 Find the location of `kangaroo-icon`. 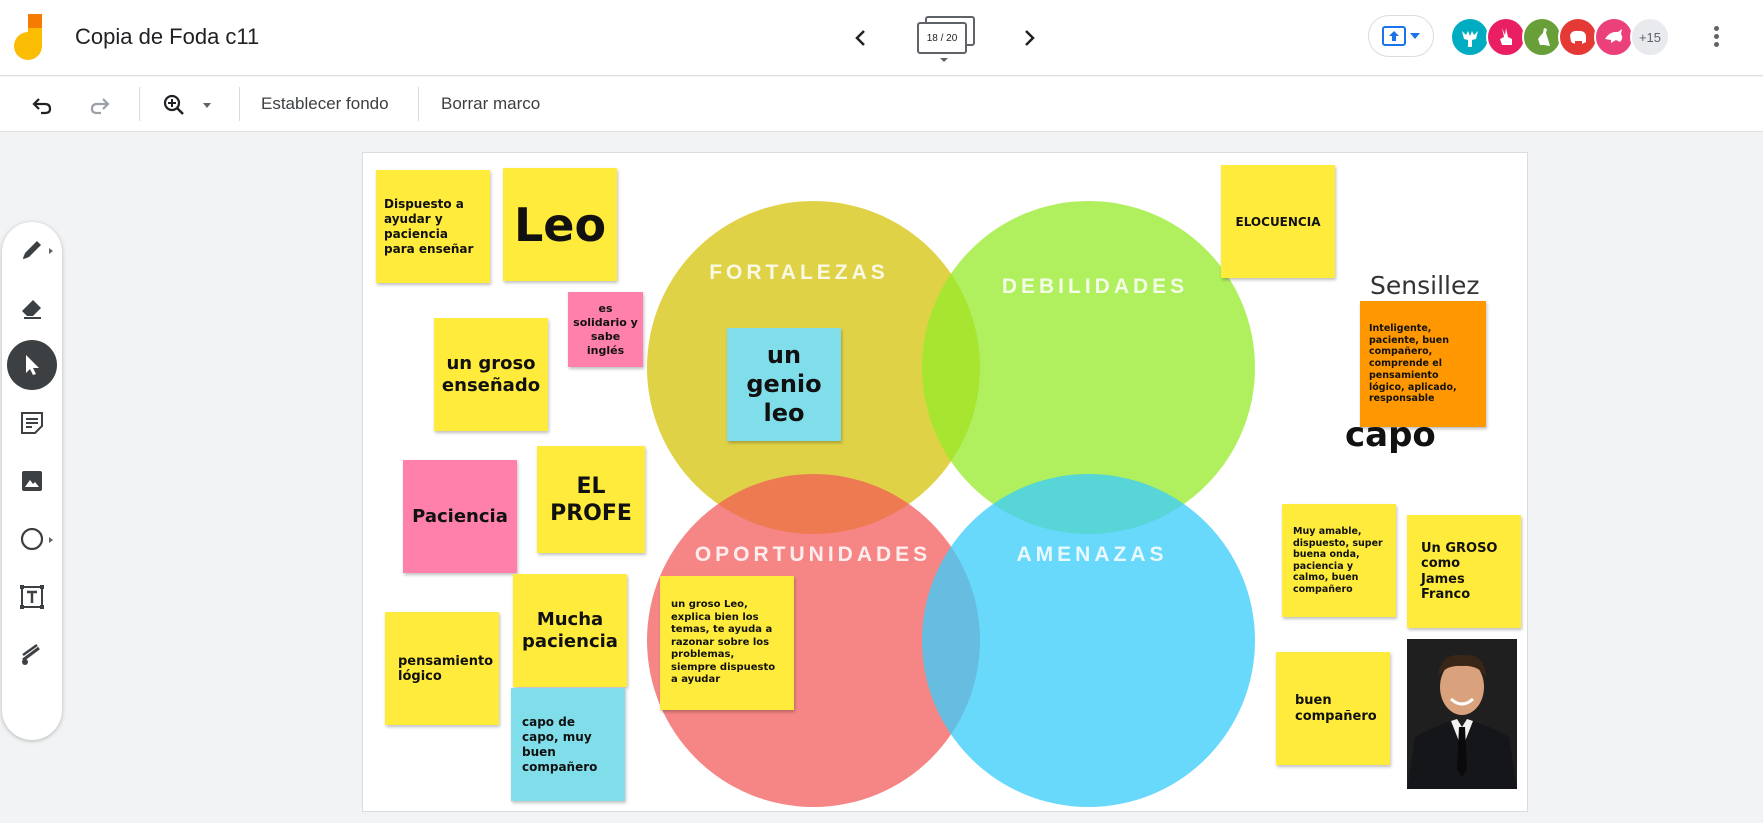

kangaroo-icon is located at coordinates (1542, 37).